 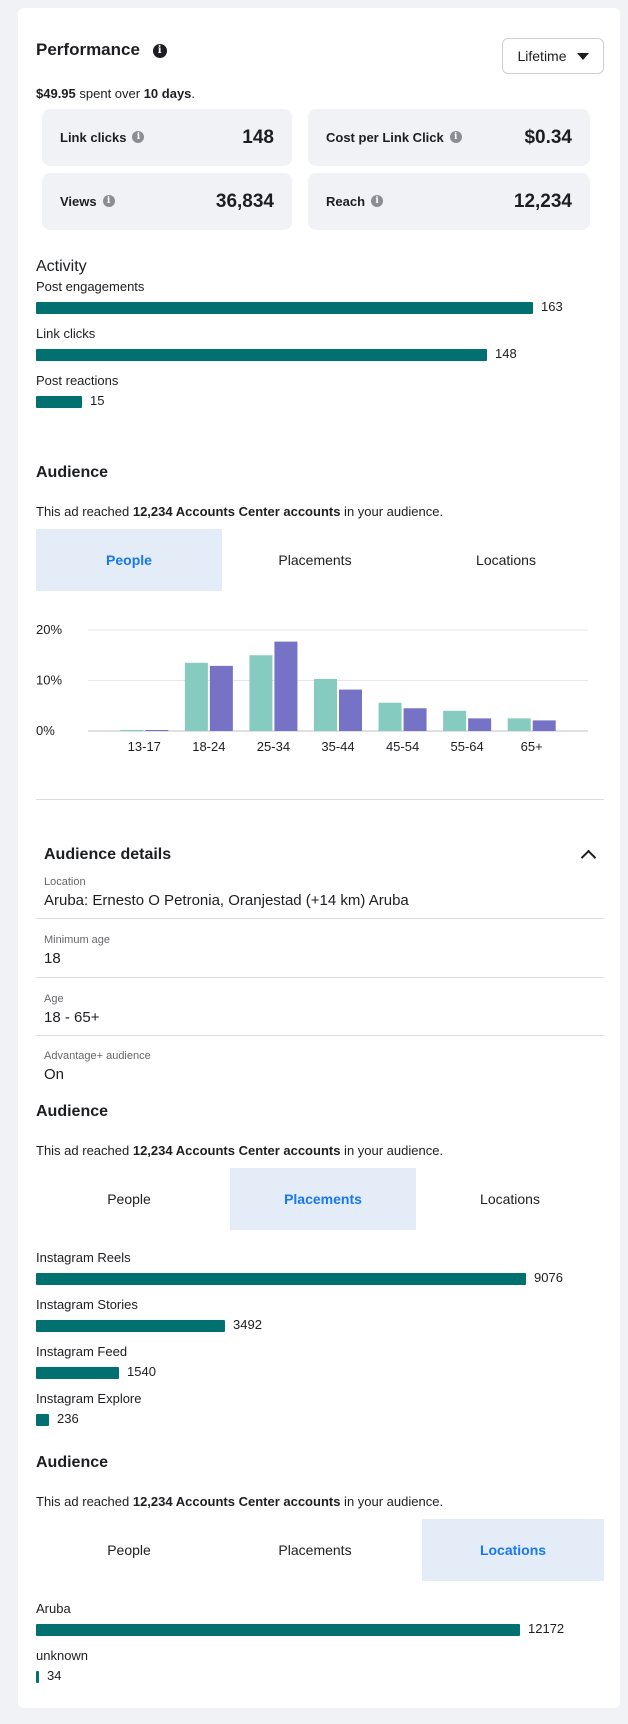 What do you see at coordinates (402, 746) in the screenshot?
I see `x-tick-label: 45-54` at bounding box center [402, 746].